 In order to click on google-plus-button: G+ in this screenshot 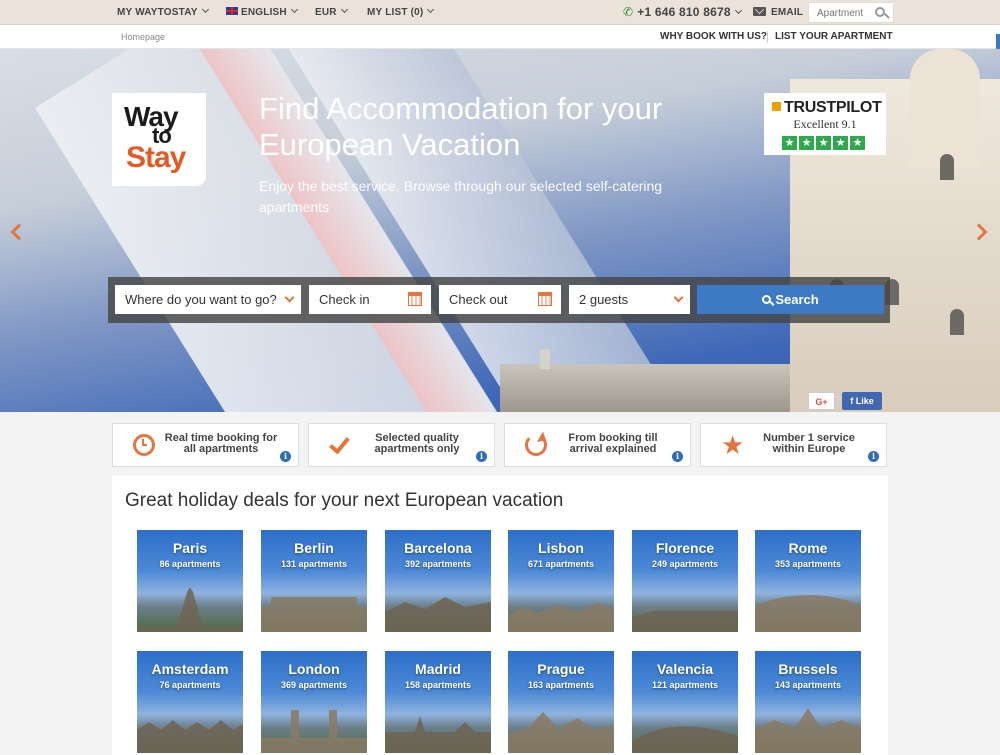, I will do `click(821, 401)`.